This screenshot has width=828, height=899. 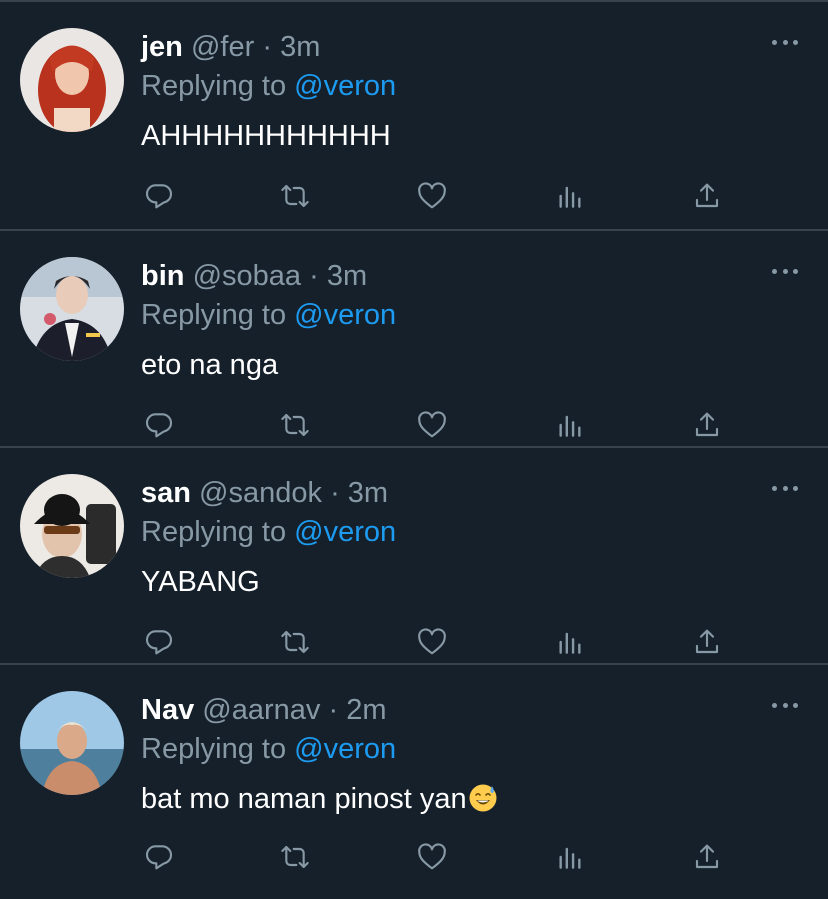 What do you see at coordinates (247, 276) in the screenshot?
I see `username: @sobaa` at bounding box center [247, 276].